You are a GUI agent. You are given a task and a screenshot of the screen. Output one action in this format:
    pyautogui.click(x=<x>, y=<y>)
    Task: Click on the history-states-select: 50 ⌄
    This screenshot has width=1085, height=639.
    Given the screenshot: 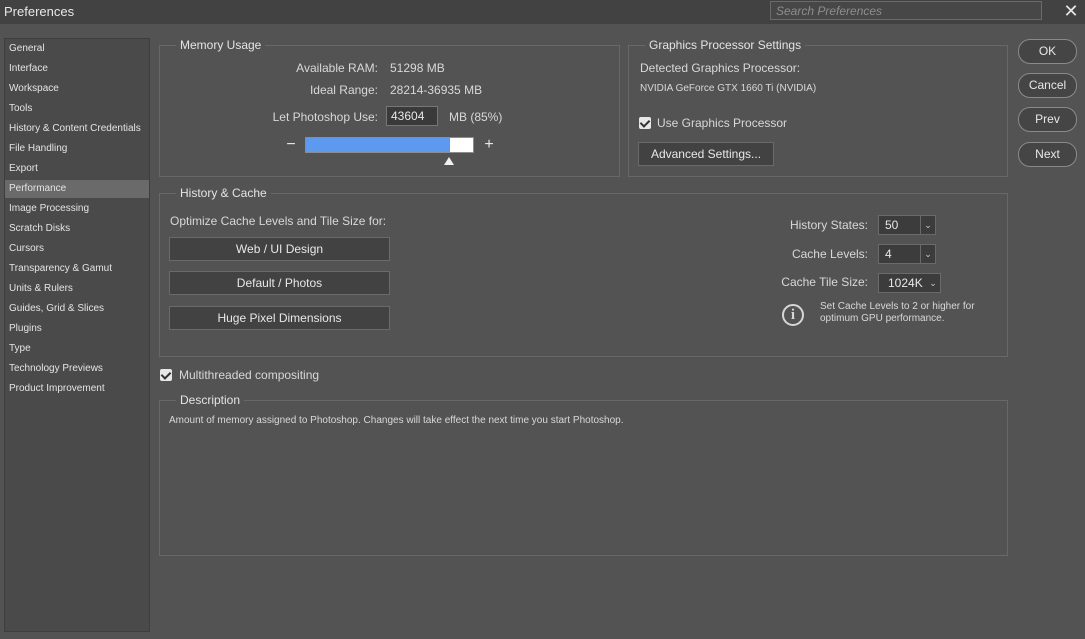 What is the action you would take?
    pyautogui.click(x=907, y=225)
    